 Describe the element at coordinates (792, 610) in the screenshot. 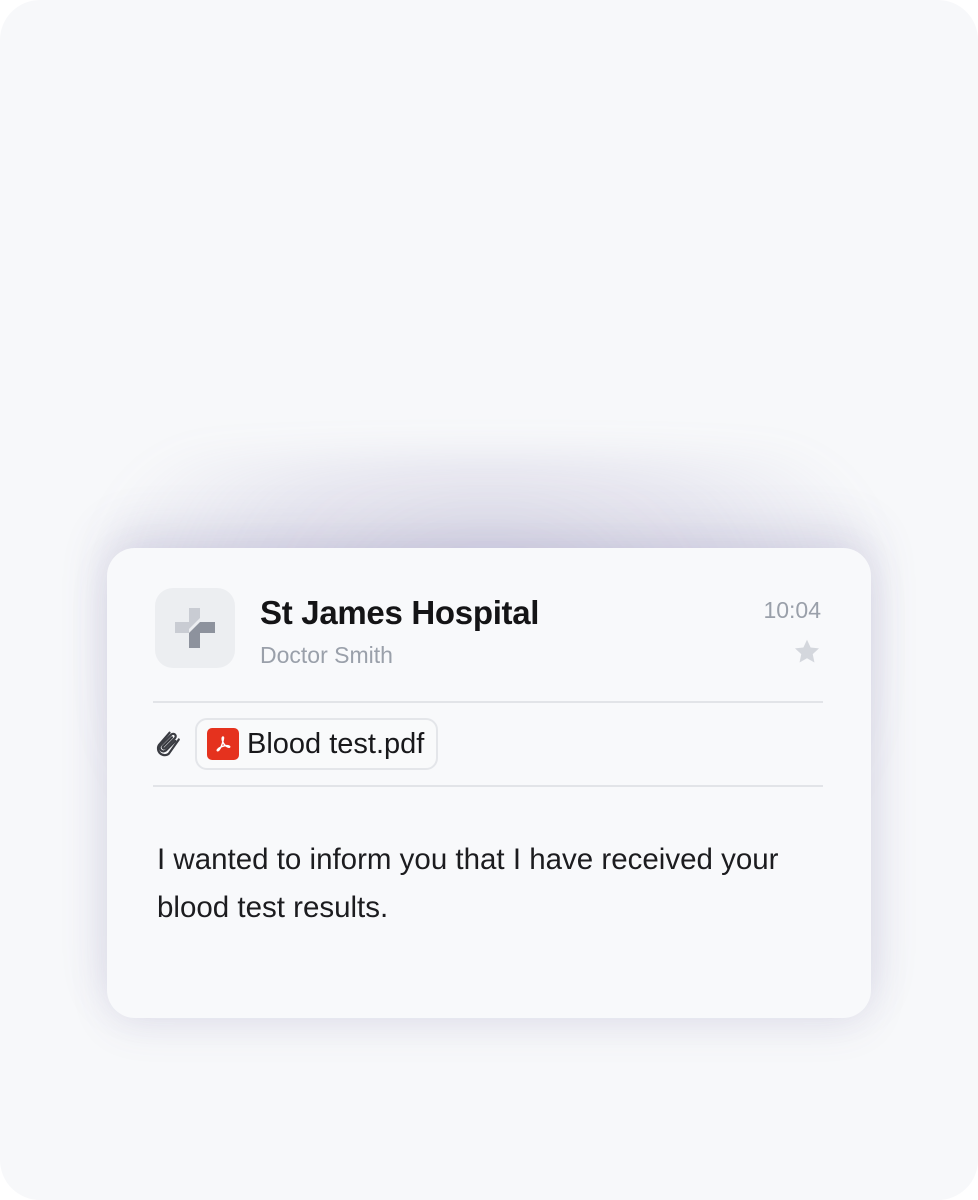

I see `message-time: 10:04` at that location.